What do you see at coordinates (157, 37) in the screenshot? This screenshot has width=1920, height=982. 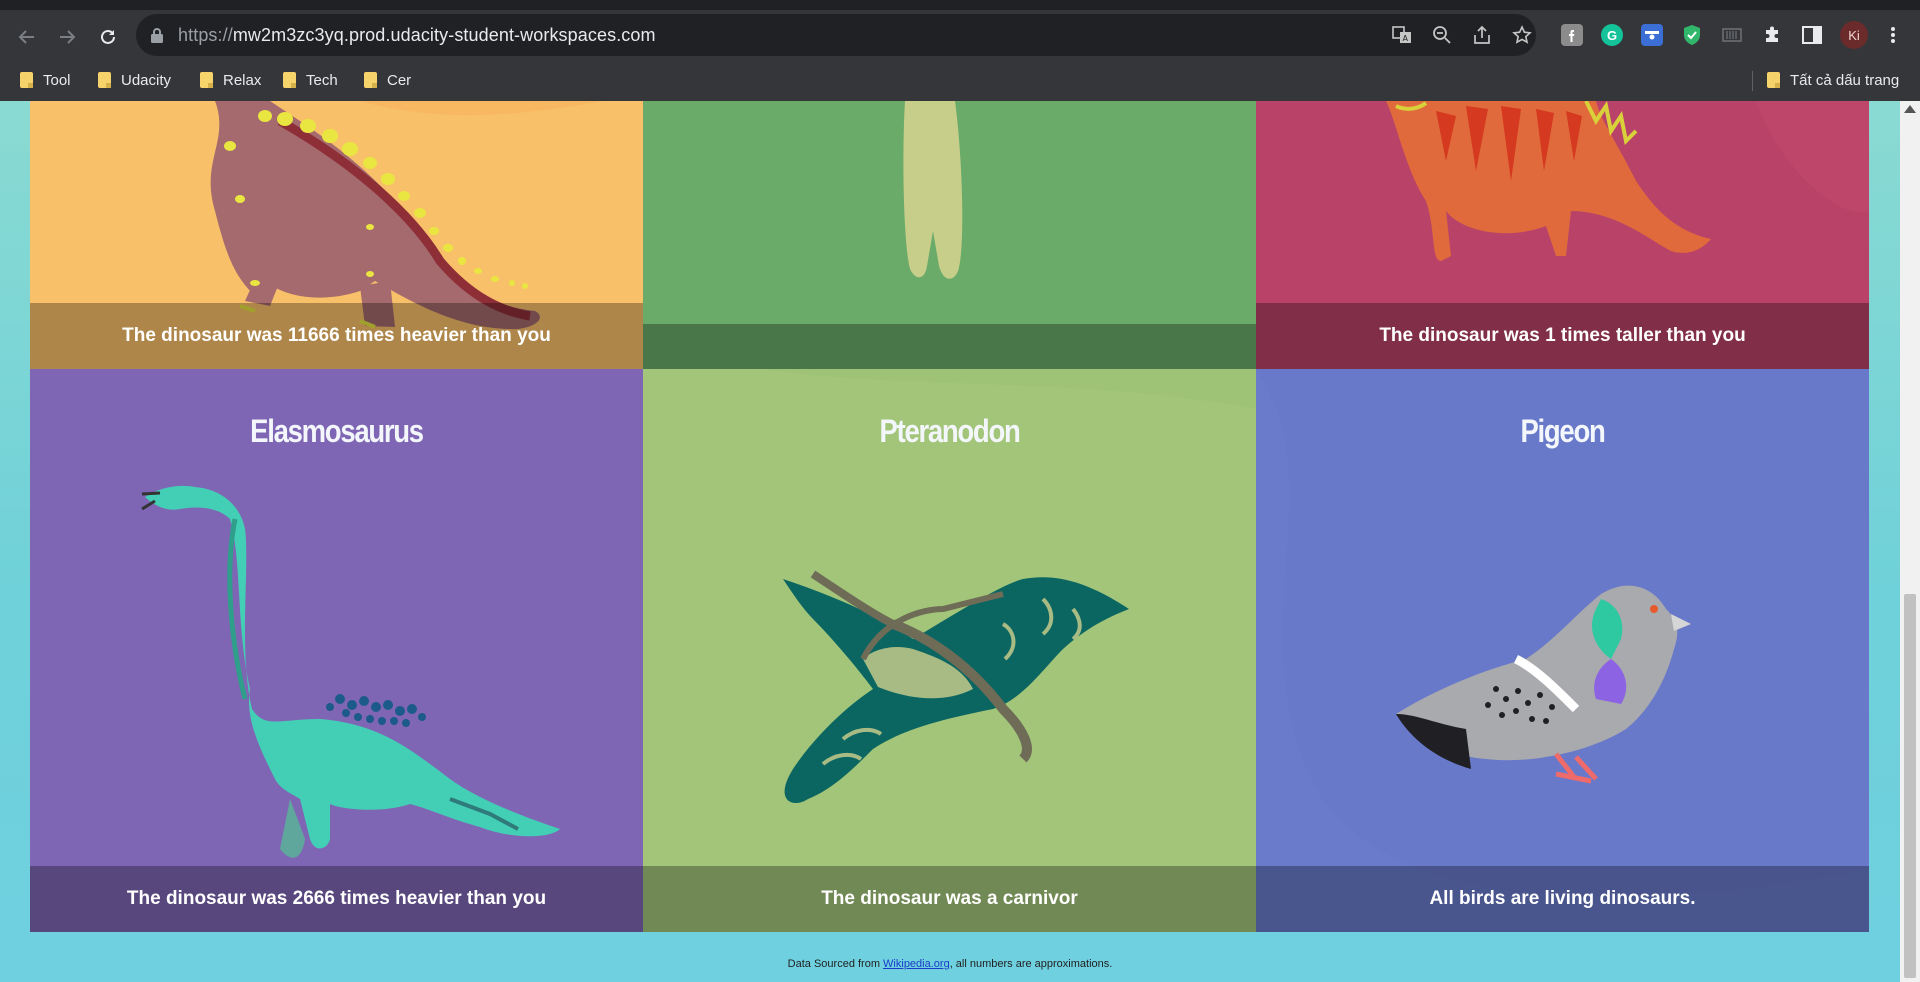 I see `lock-icon` at bounding box center [157, 37].